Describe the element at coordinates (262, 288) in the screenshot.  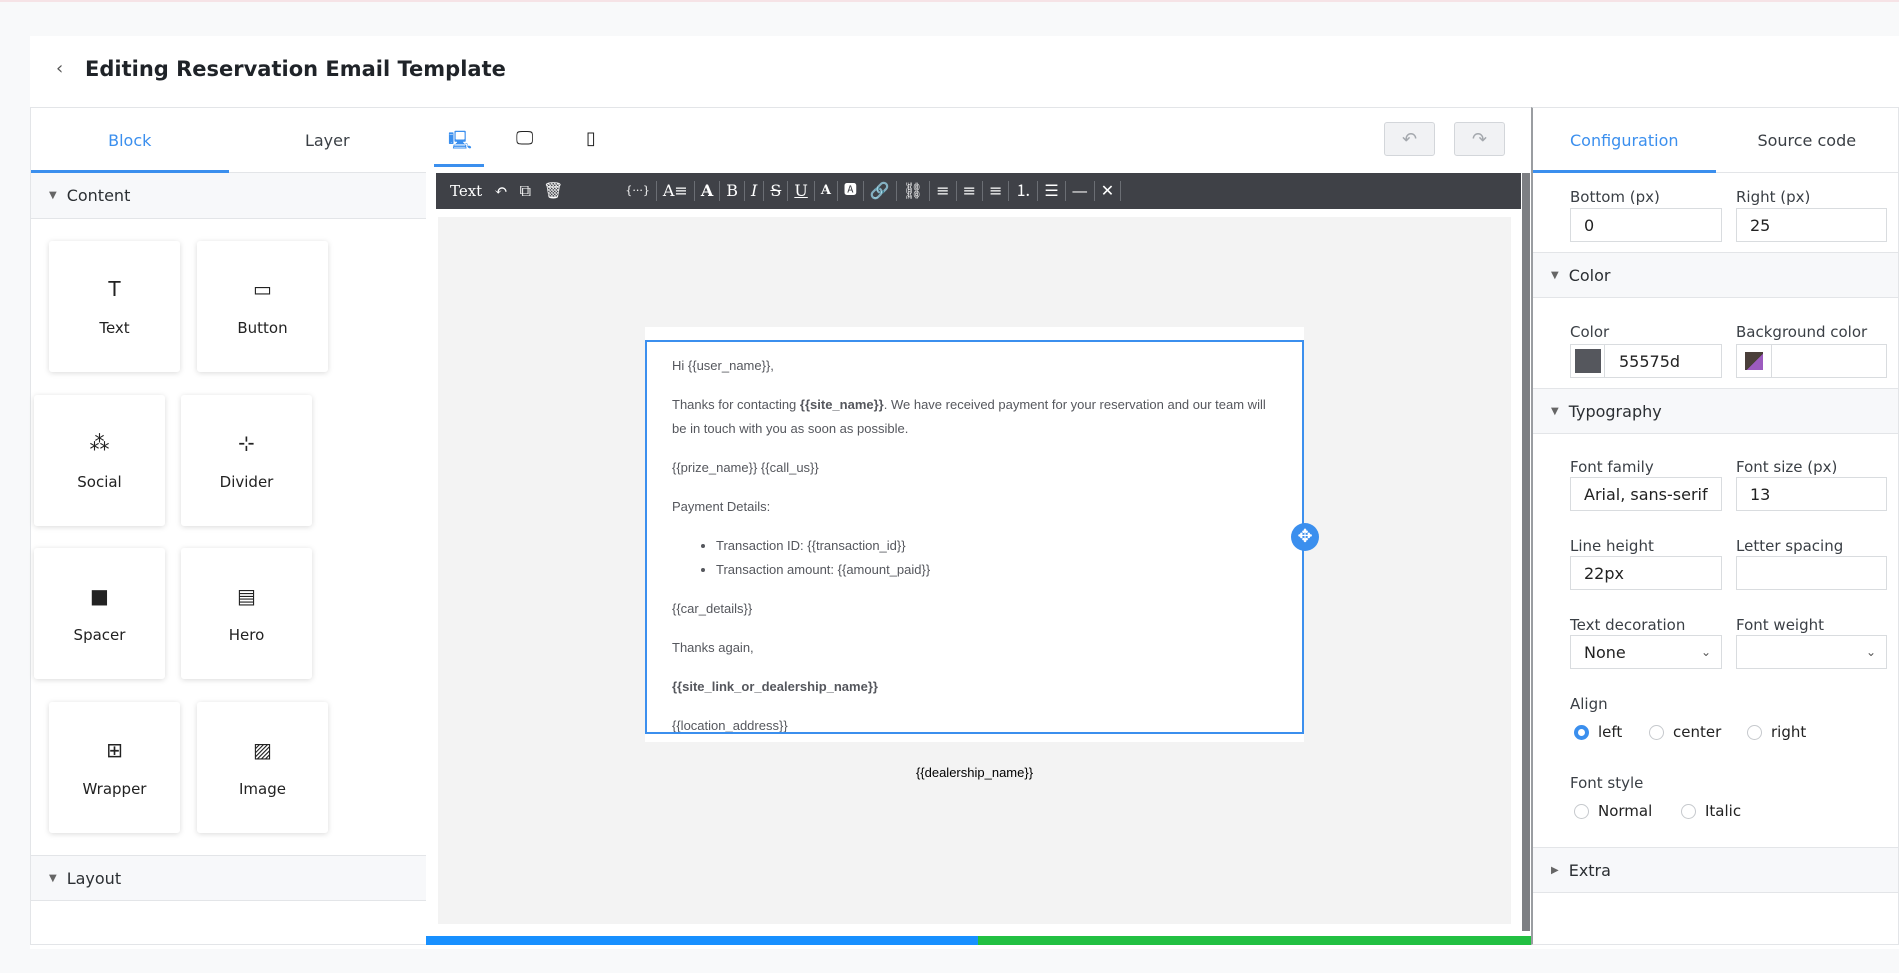
I see `button-icon: ▭` at that location.